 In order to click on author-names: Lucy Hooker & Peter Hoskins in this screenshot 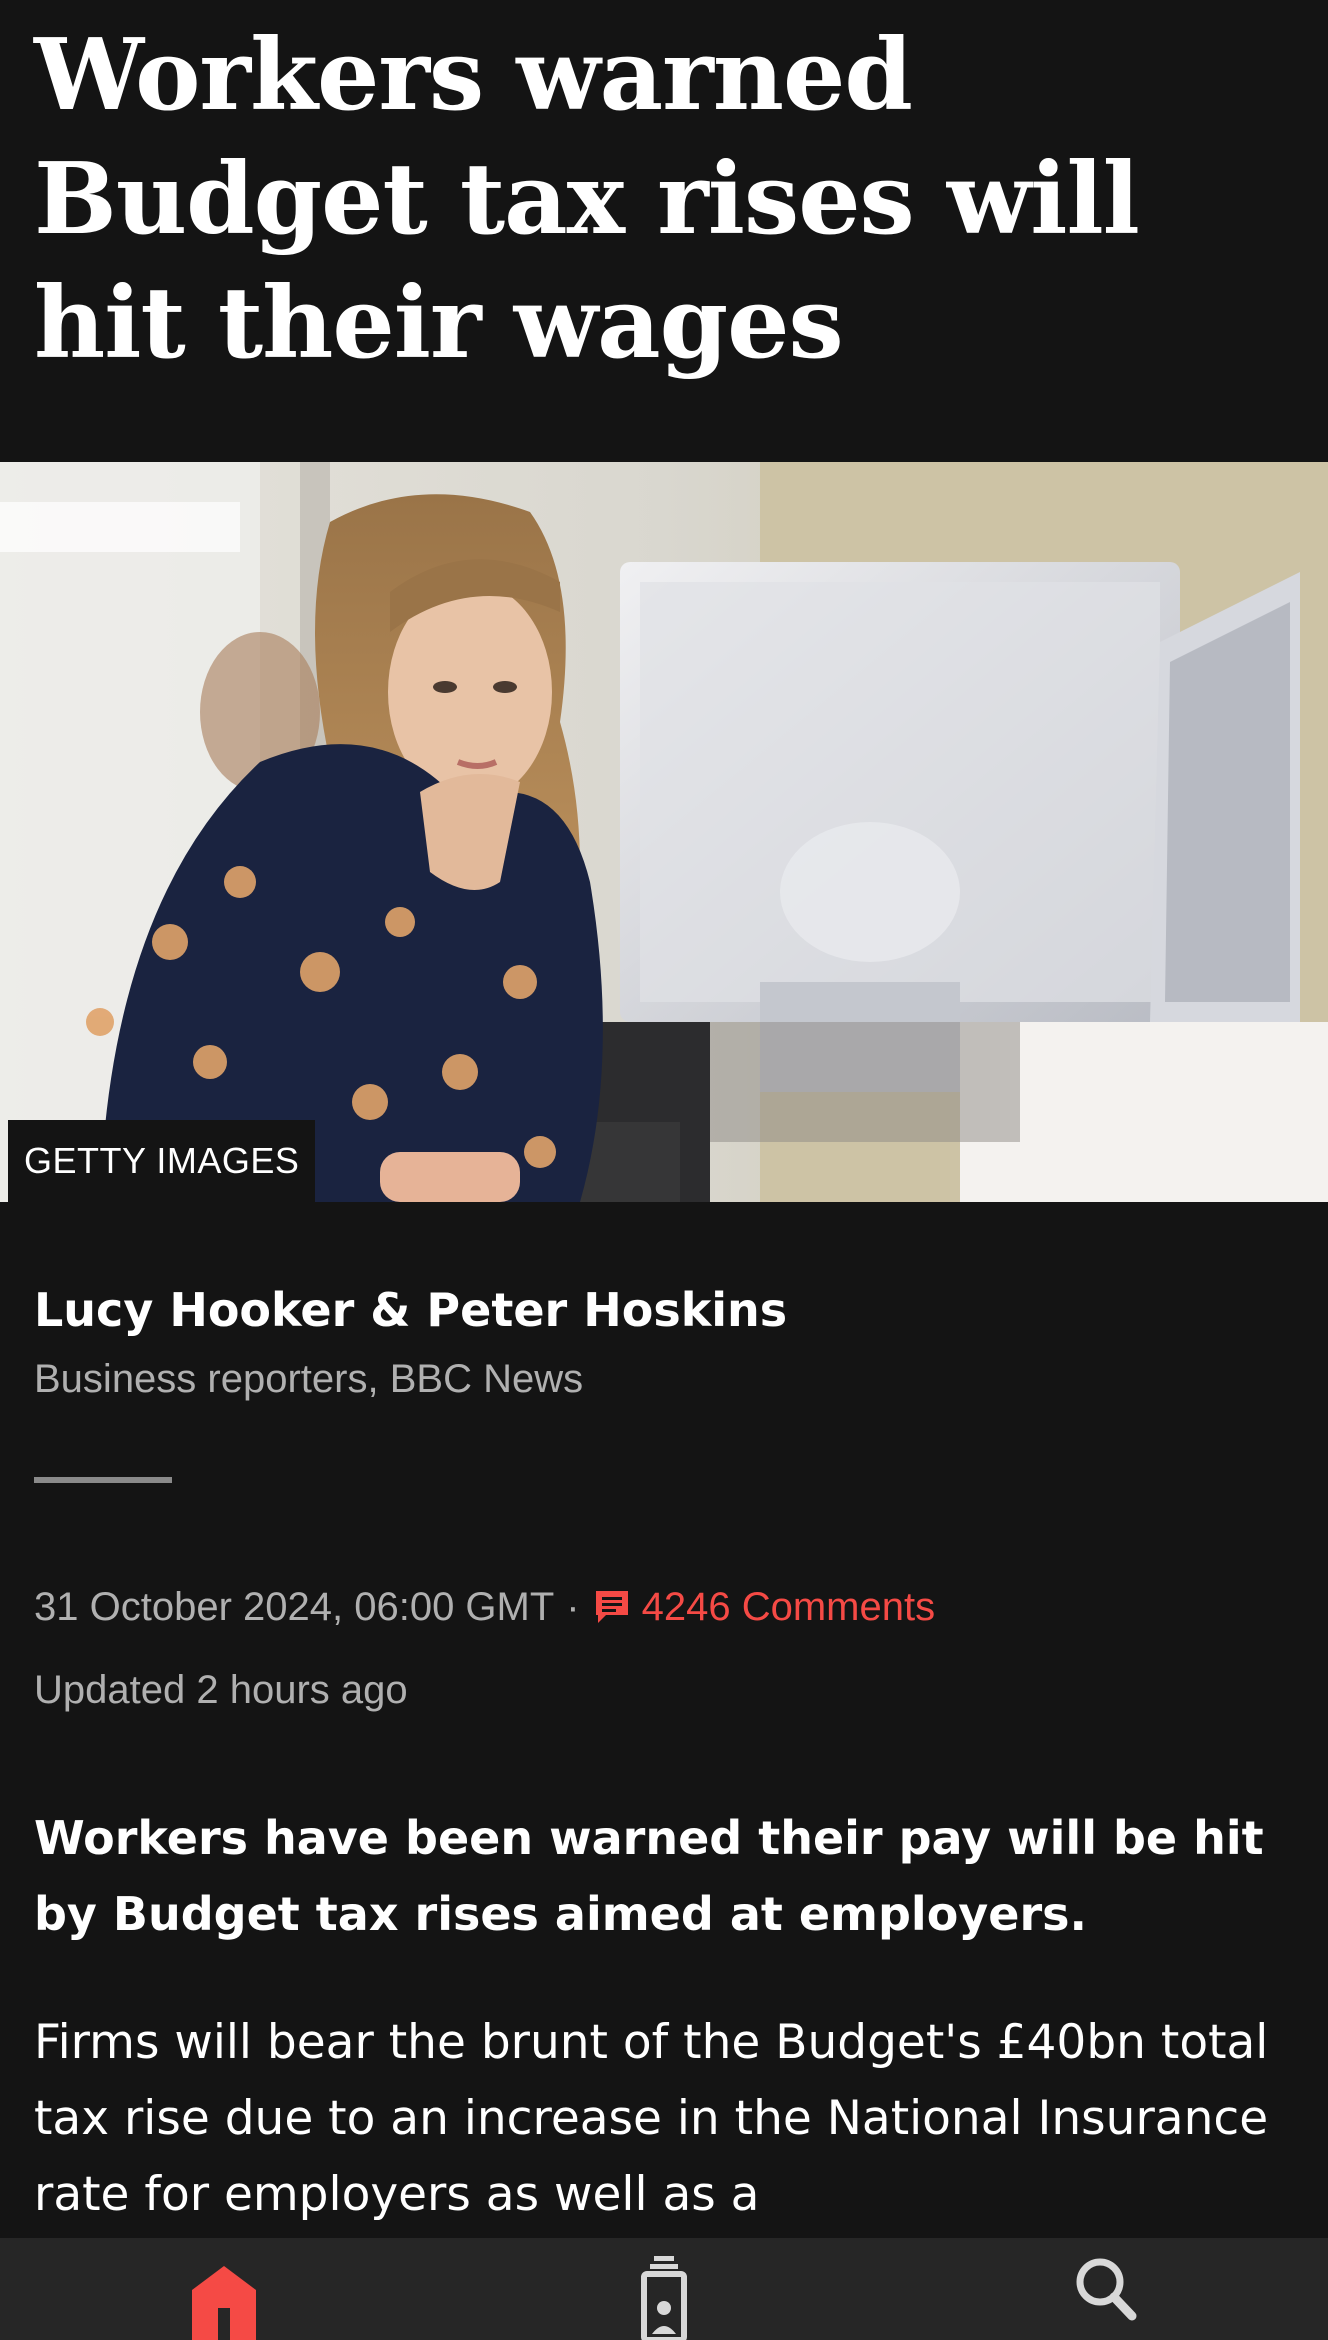, I will do `click(664, 1310)`.